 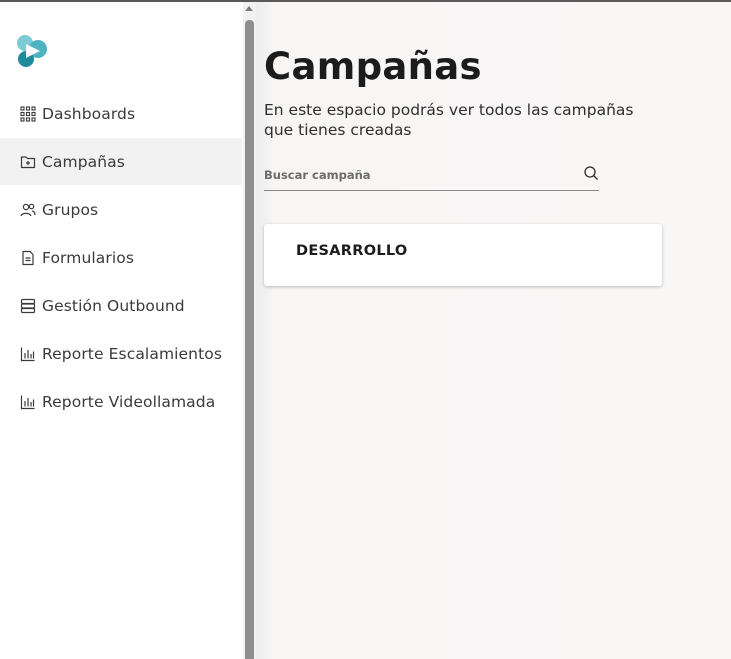 What do you see at coordinates (113, 305) in the screenshot?
I see `sidebar-item-label: Gestión Outbound` at bounding box center [113, 305].